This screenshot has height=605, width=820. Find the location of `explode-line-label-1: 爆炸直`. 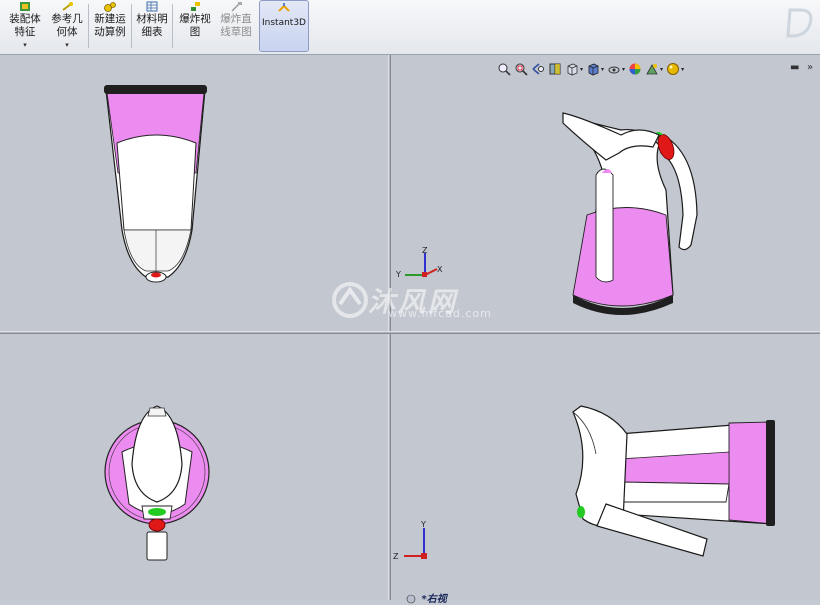

explode-line-label-1: 爆炸直 is located at coordinates (236, 19).